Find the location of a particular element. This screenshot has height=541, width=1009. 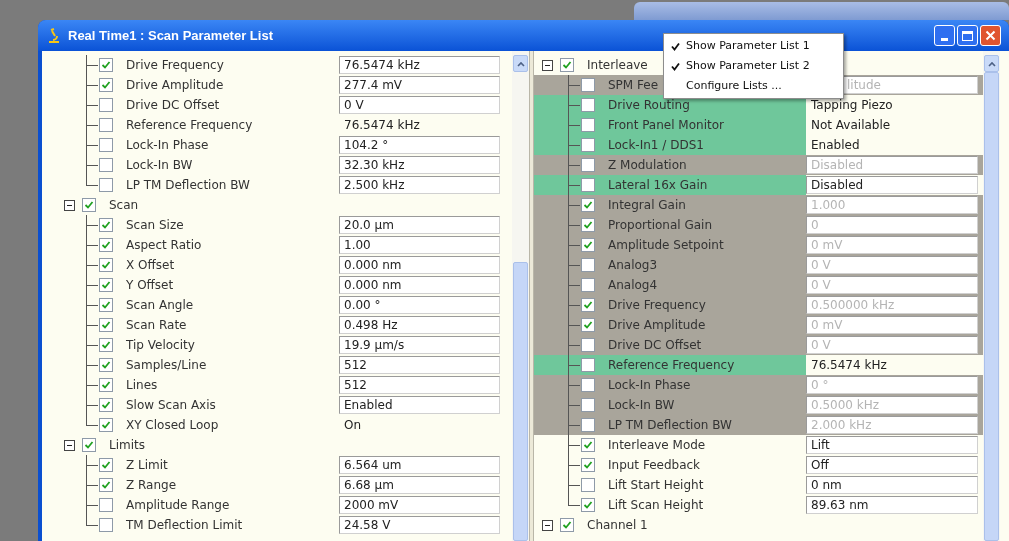

parameter-value: Not Available is located at coordinates (851, 125).